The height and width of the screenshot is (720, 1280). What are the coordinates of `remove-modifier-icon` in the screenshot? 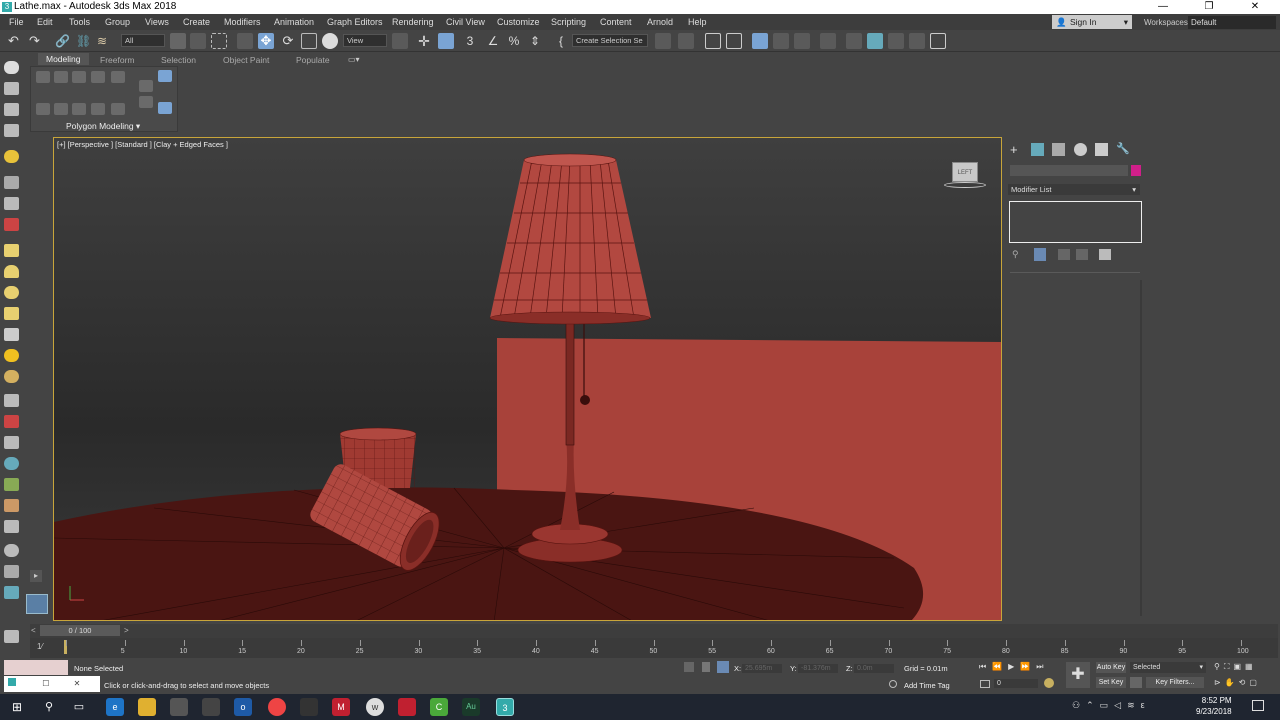 It's located at (1082, 254).